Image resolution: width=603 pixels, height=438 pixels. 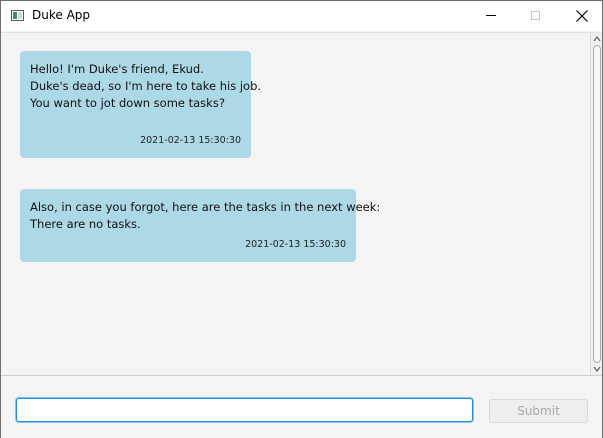 I want to click on maximize-button, so click(x=536, y=16).